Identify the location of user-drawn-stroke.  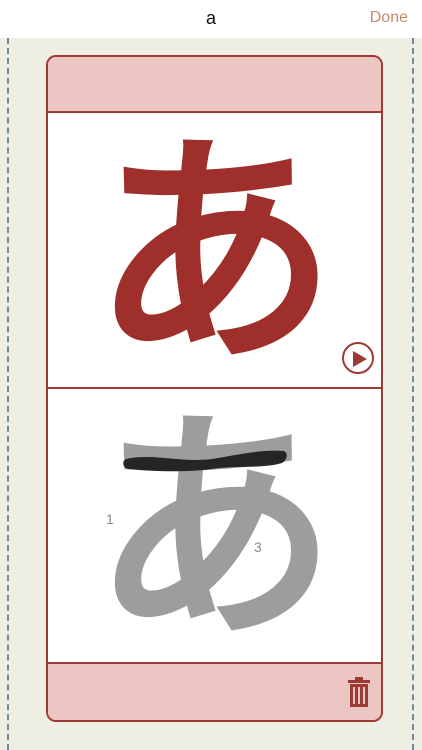
(205, 461).